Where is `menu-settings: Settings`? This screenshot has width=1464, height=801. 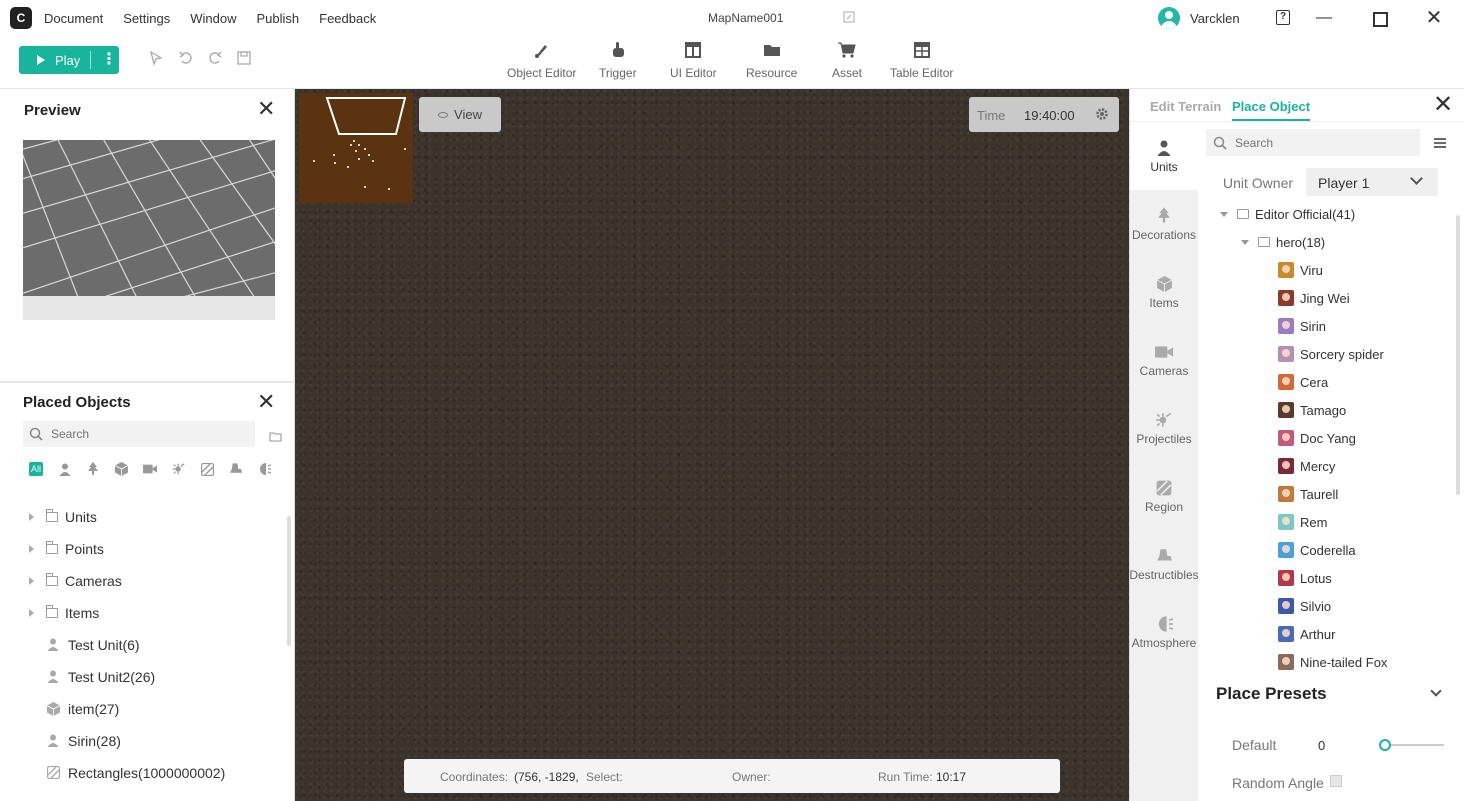 menu-settings: Settings is located at coordinates (146, 18).